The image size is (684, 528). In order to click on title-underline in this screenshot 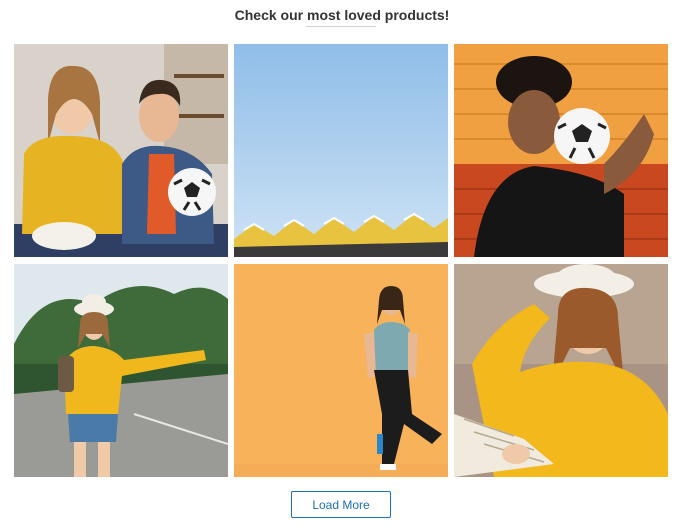, I will do `click(341, 26)`.